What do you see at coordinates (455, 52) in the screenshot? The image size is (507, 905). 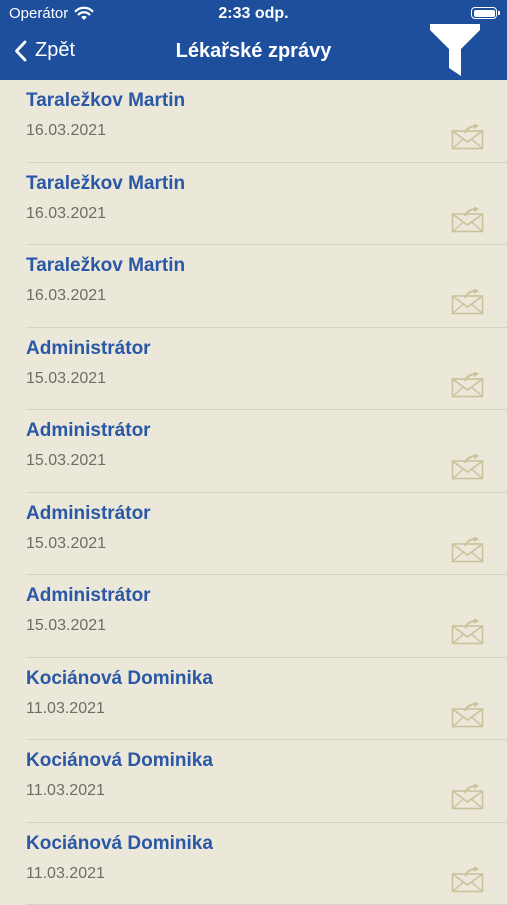 I see `filter-funnel-icon` at bounding box center [455, 52].